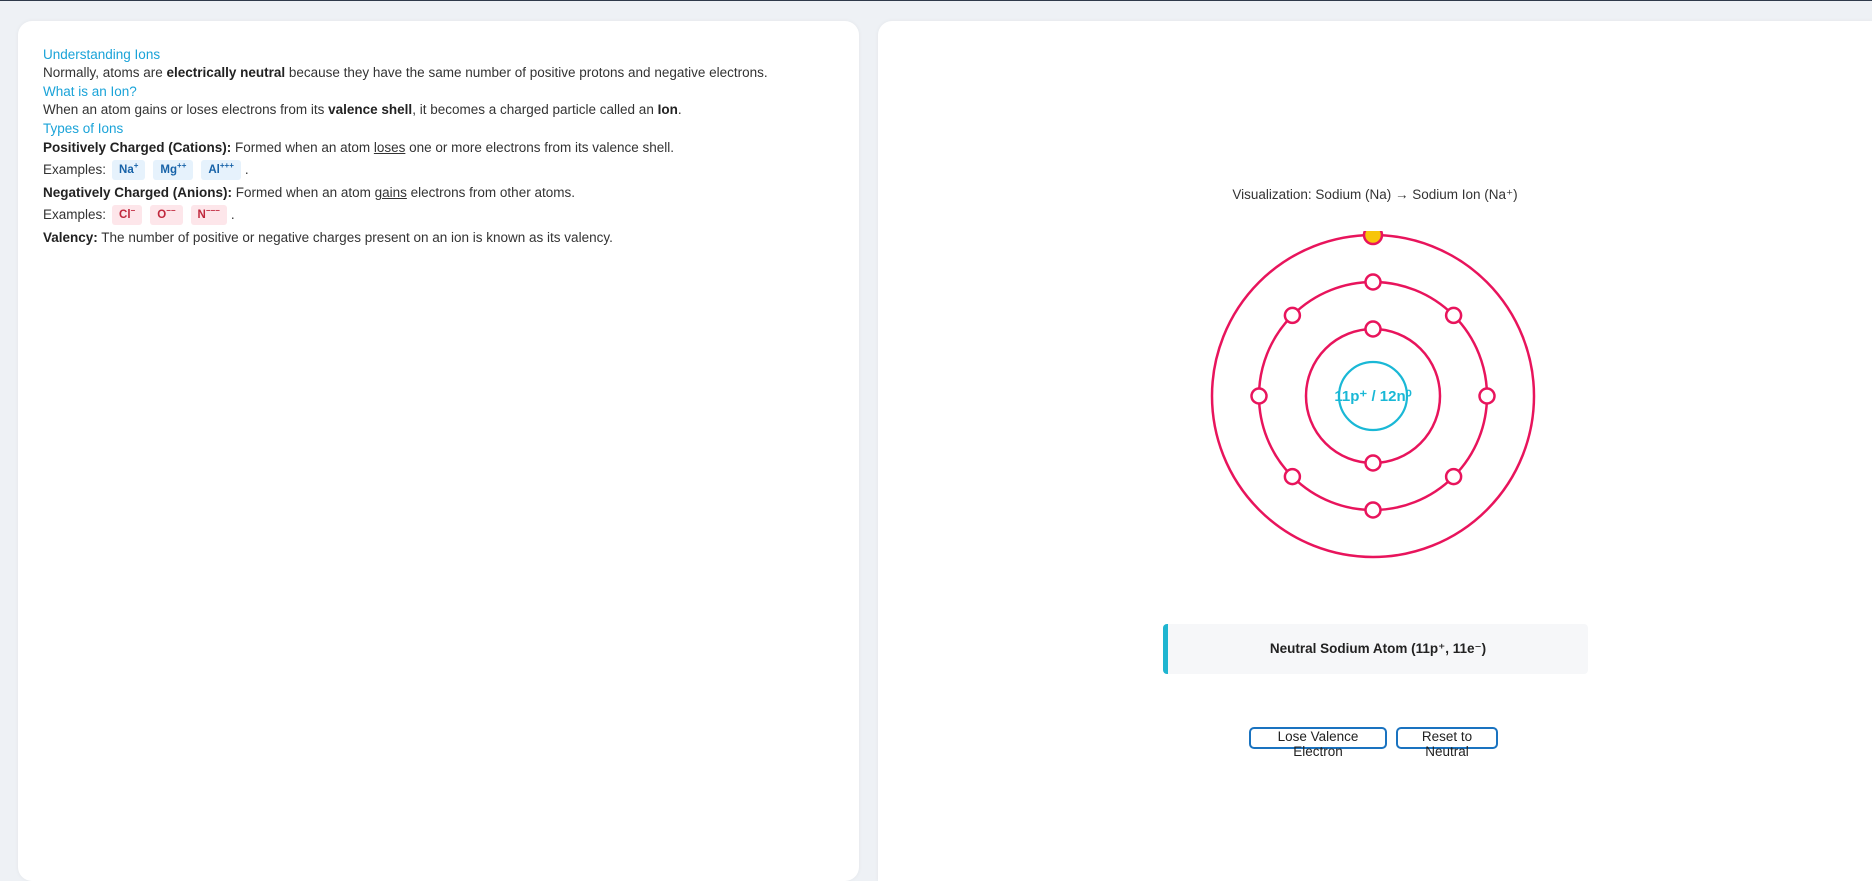 The image size is (1872, 881). I want to click on nucleus-label: 11p⁺ / 12n⁰, so click(1372, 396).